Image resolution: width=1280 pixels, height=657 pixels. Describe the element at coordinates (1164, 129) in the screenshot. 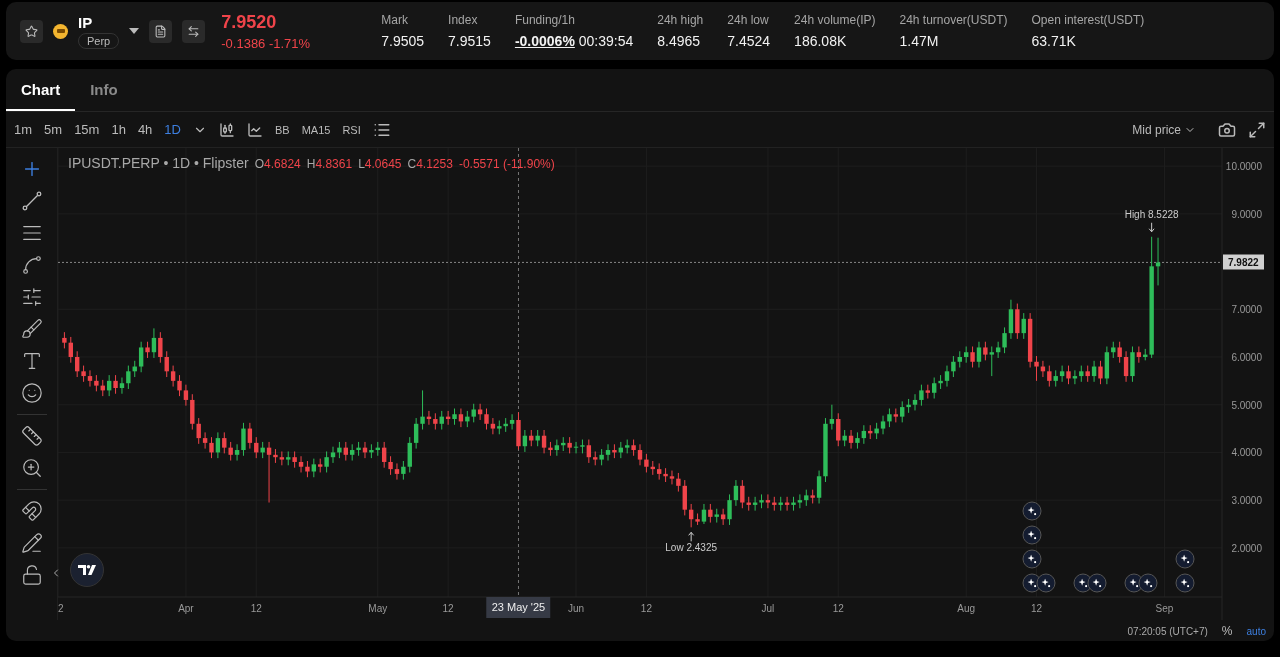

I see `price-source-dropdown: Mid price` at that location.